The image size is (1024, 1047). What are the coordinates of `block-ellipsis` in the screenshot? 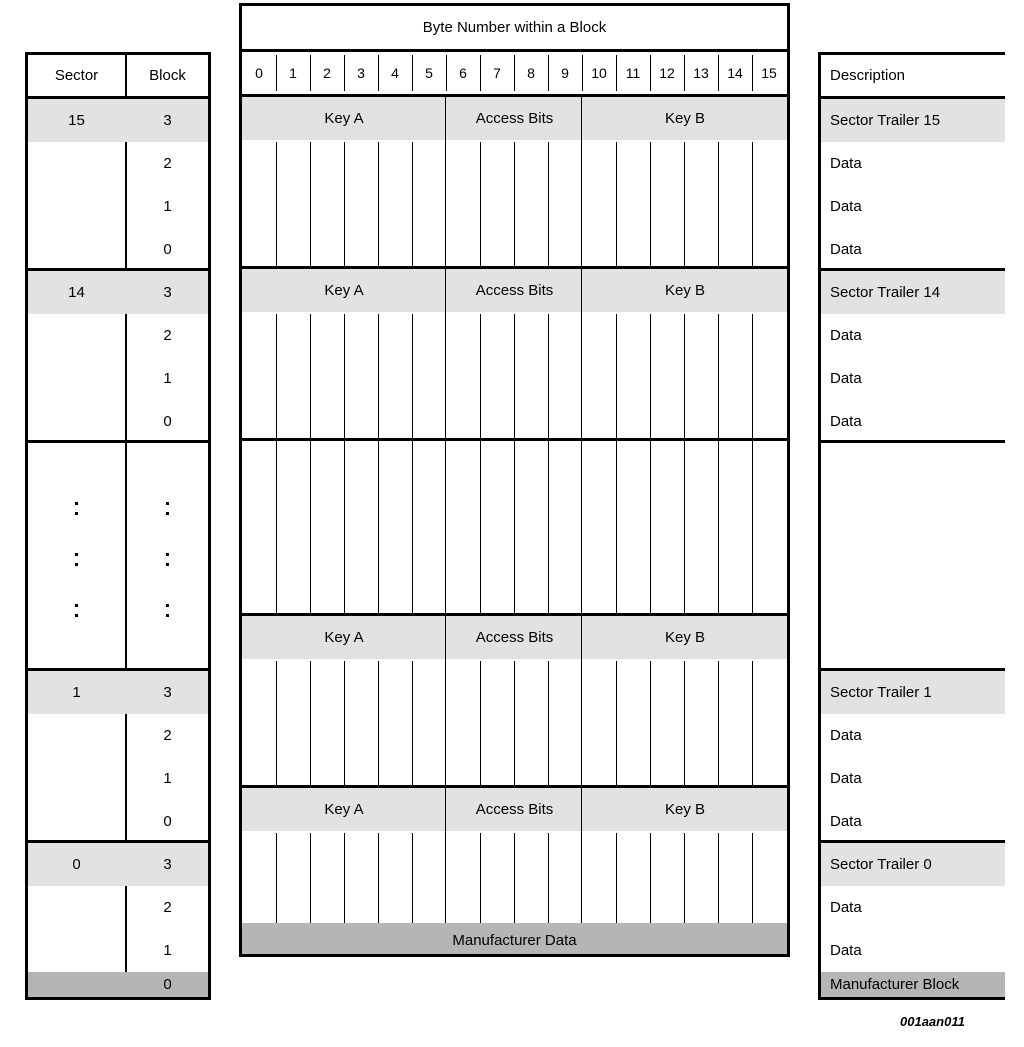 It's located at (167, 559).